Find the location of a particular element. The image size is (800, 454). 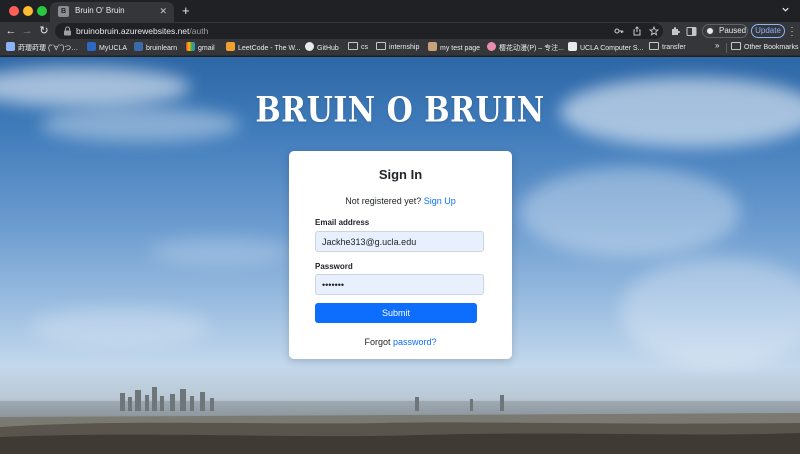

url-path: /auth is located at coordinates (199, 31).